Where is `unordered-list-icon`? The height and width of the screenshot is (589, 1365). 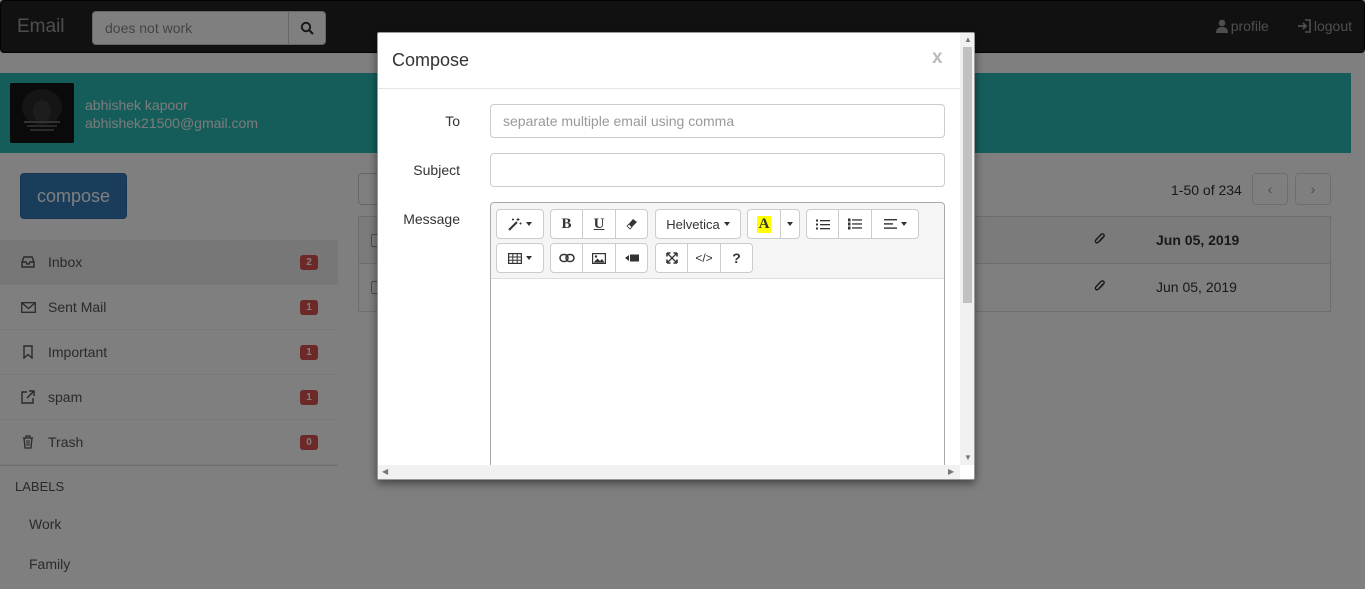 unordered-list-icon is located at coordinates (822, 224).